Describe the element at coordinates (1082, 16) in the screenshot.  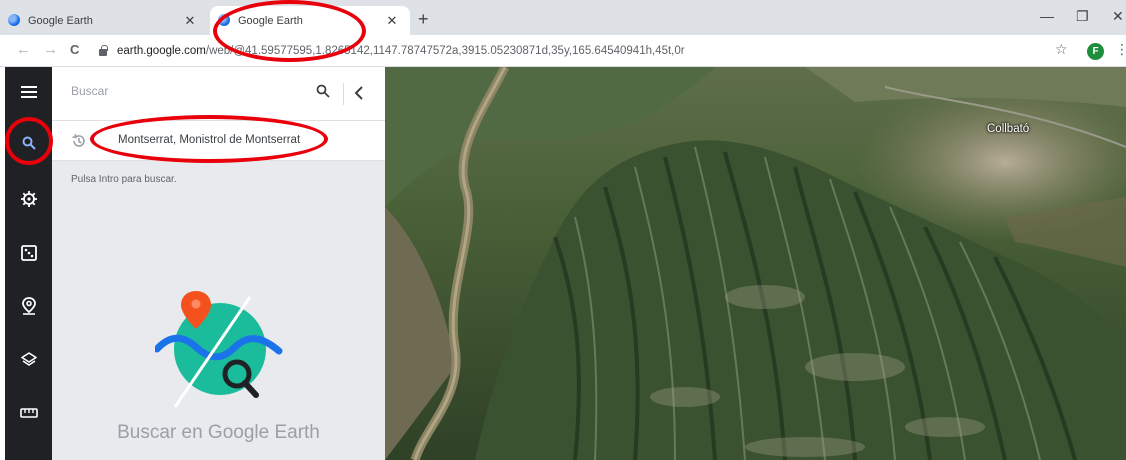
I see `restore-button: ❐` at that location.